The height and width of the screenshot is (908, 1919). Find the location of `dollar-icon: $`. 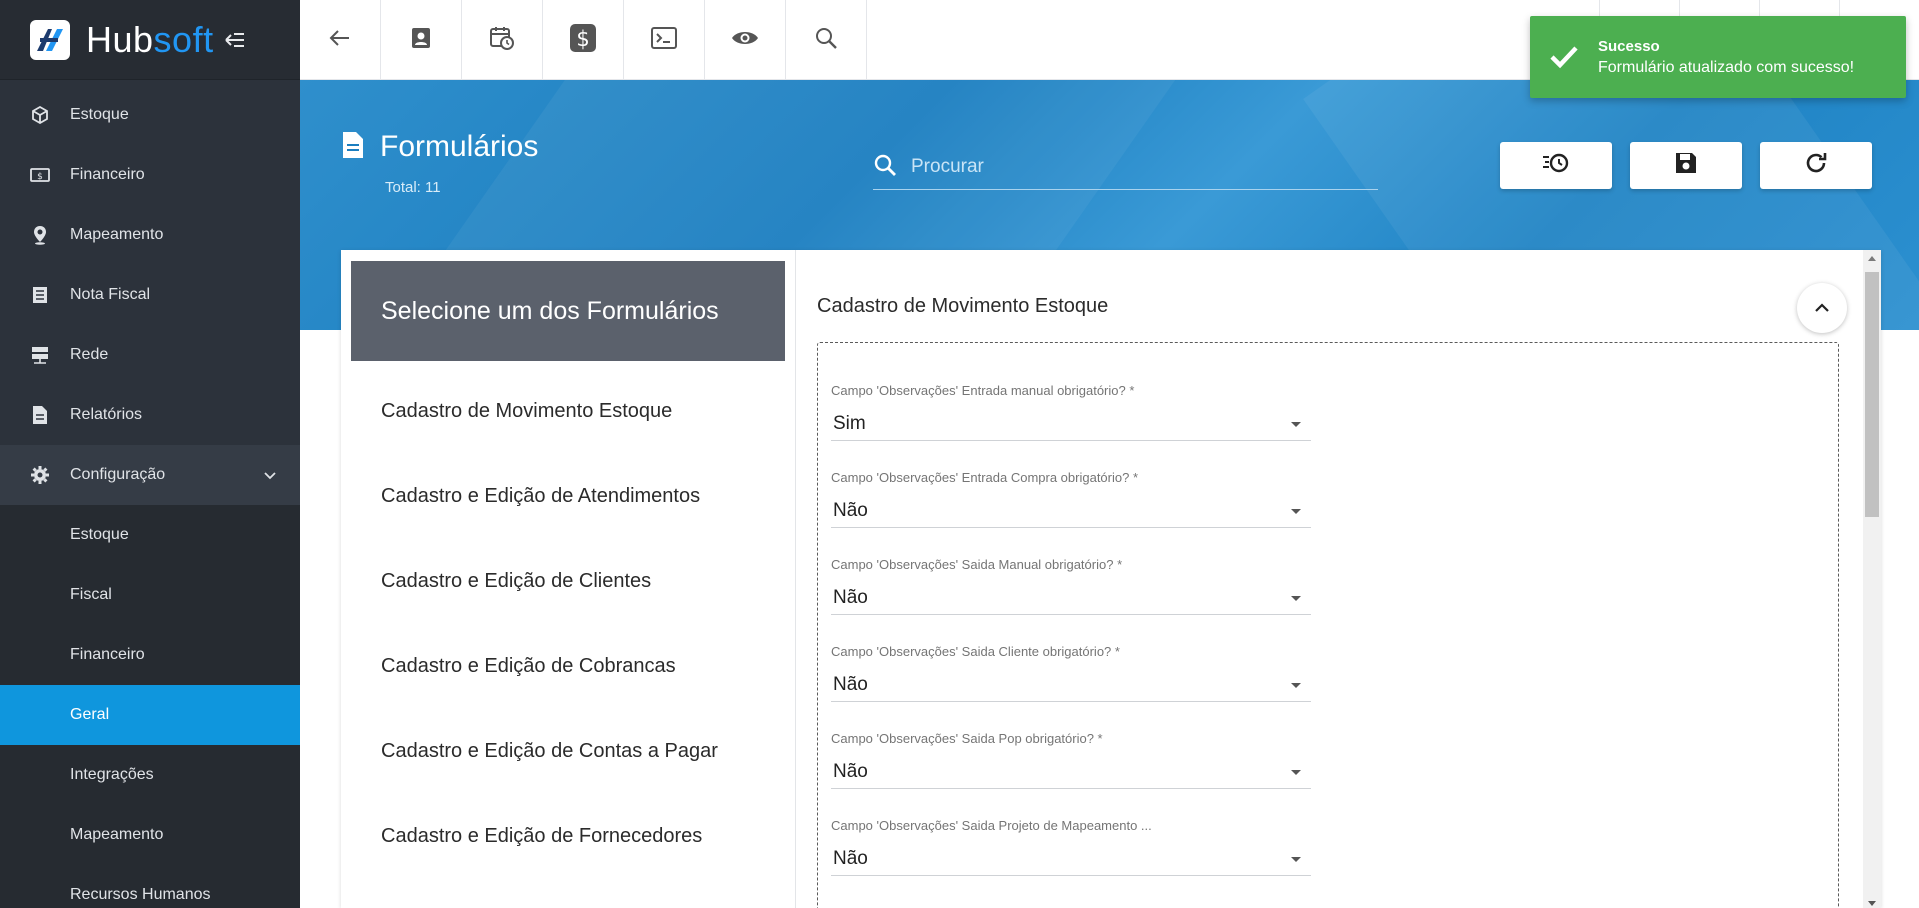

dollar-icon: $ is located at coordinates (583, 40).